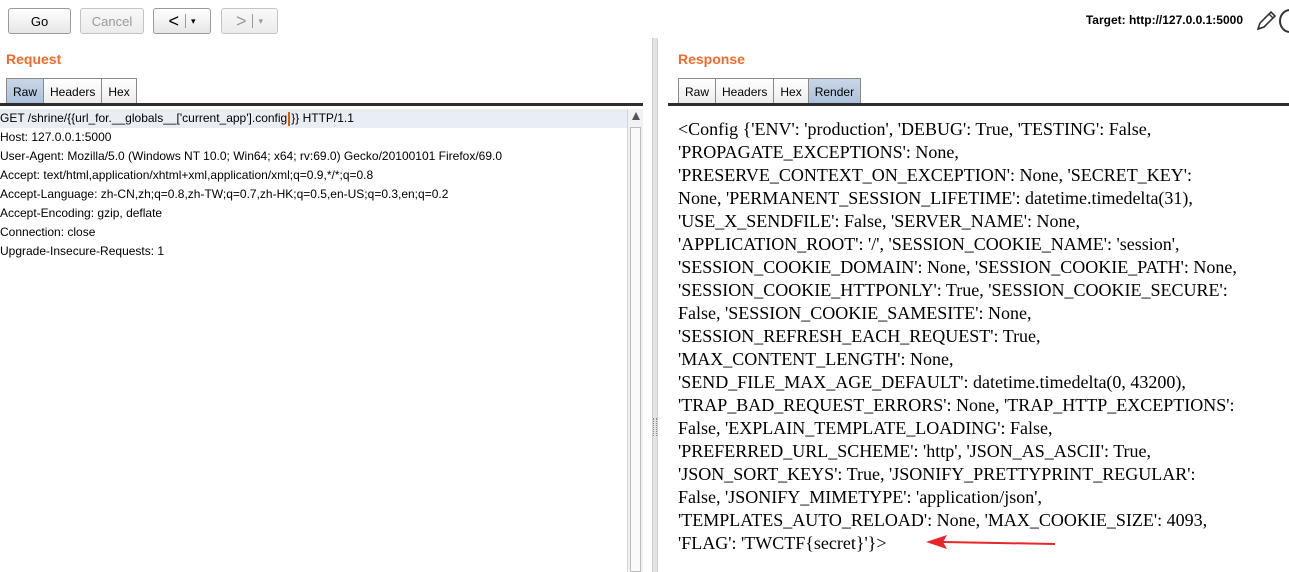 Image resolution: width=1289 pixels, height=572 pixels. I want to click on divider-grip-icon, so click(655, 427).